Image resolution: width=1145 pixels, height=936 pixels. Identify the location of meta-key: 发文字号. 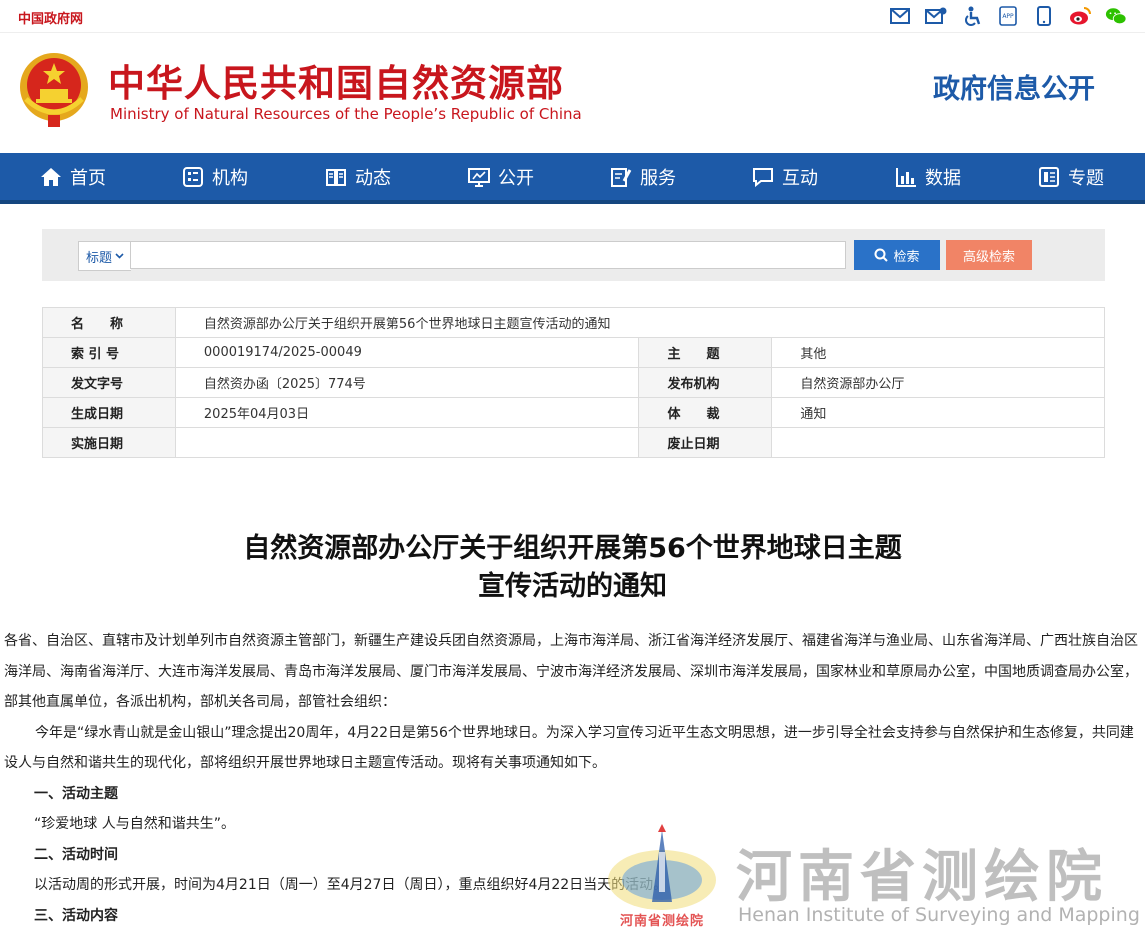
(109, 382).